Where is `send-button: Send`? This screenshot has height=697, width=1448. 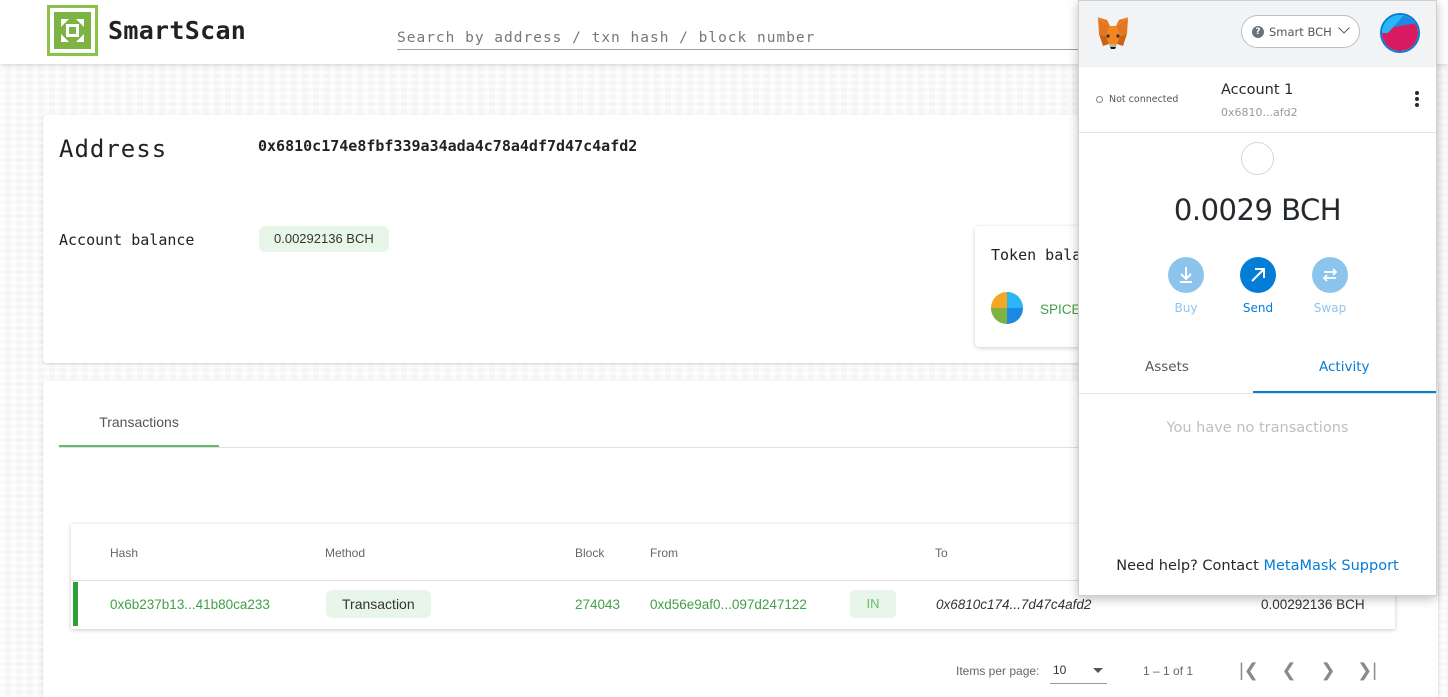 send-button: Send is located at coordinates (1258, 286).